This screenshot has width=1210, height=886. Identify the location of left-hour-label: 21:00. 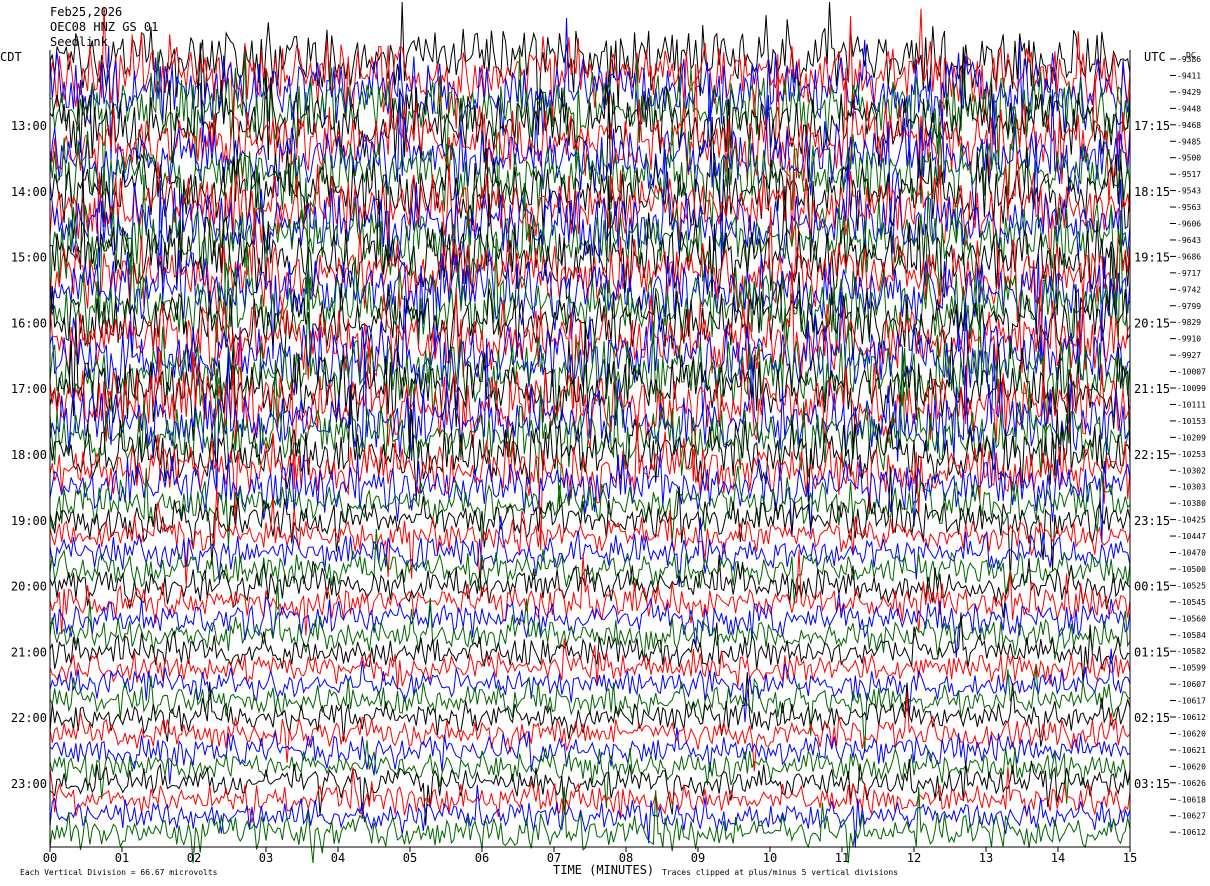
(29, 652).